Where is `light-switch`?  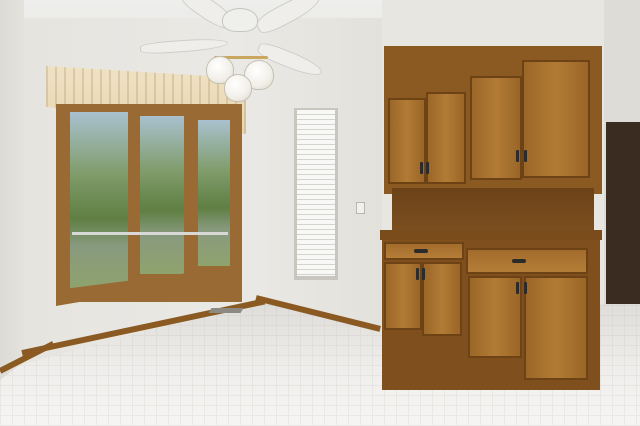
light-switch is located at coordinates (360, 208).